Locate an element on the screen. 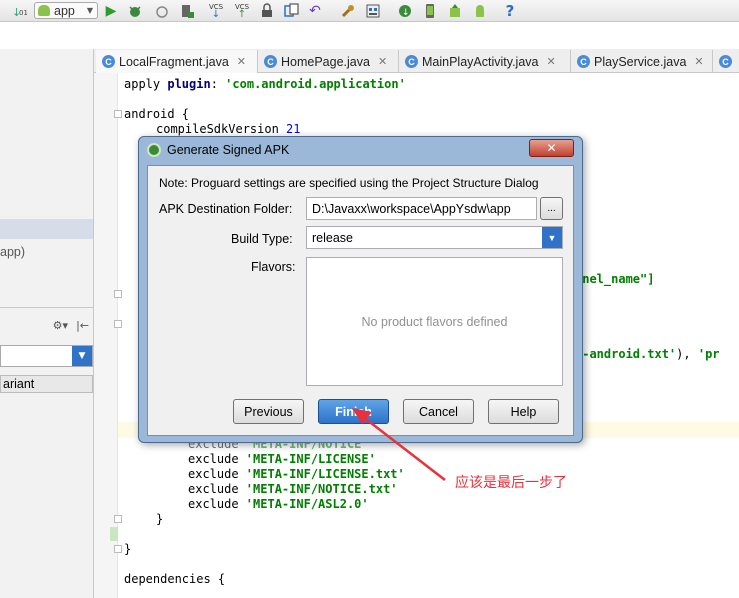 Image resolution: width=739 pixels, height=598 pixels. annotation-text: 应该是最后一步了 is located at coordinates (511, 483).